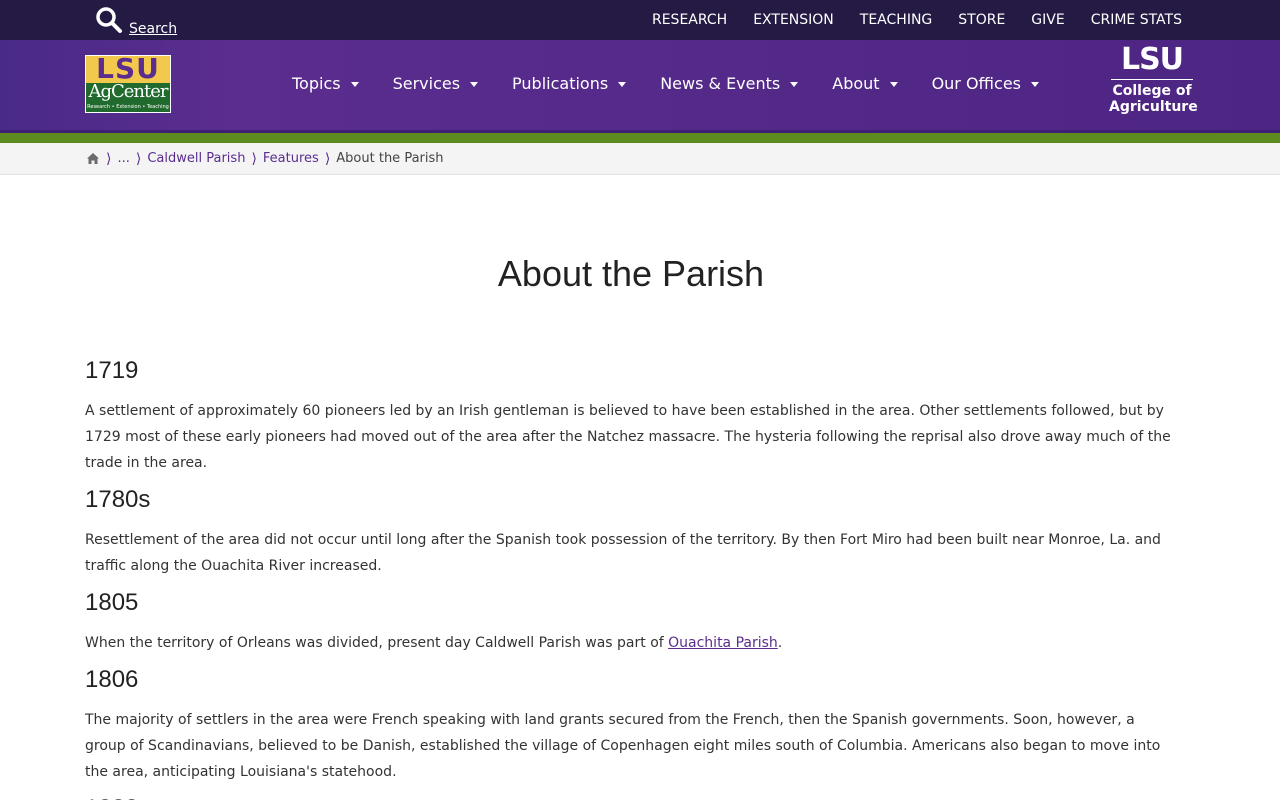 This screenshot has width=1280, height=800. I want to click on nav-label: Publications, so click(560, 83).